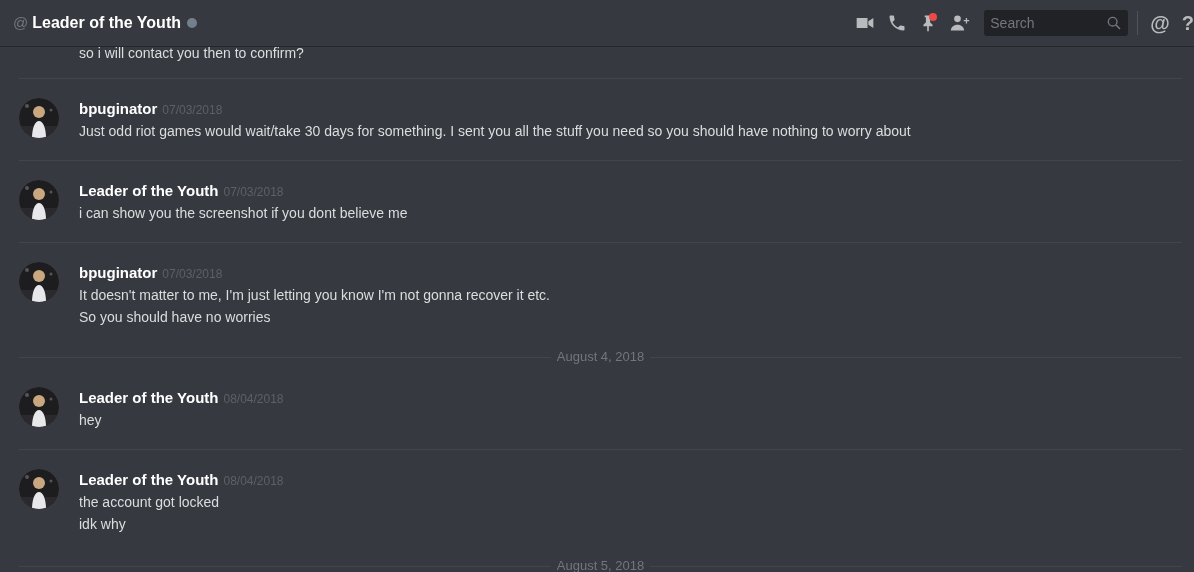 The width and height of the screenshot is (1194, 572). Describe the element at coordinates (106, 23) in the screenshot. I see `channel-title: Leader of the Youth` at that location.